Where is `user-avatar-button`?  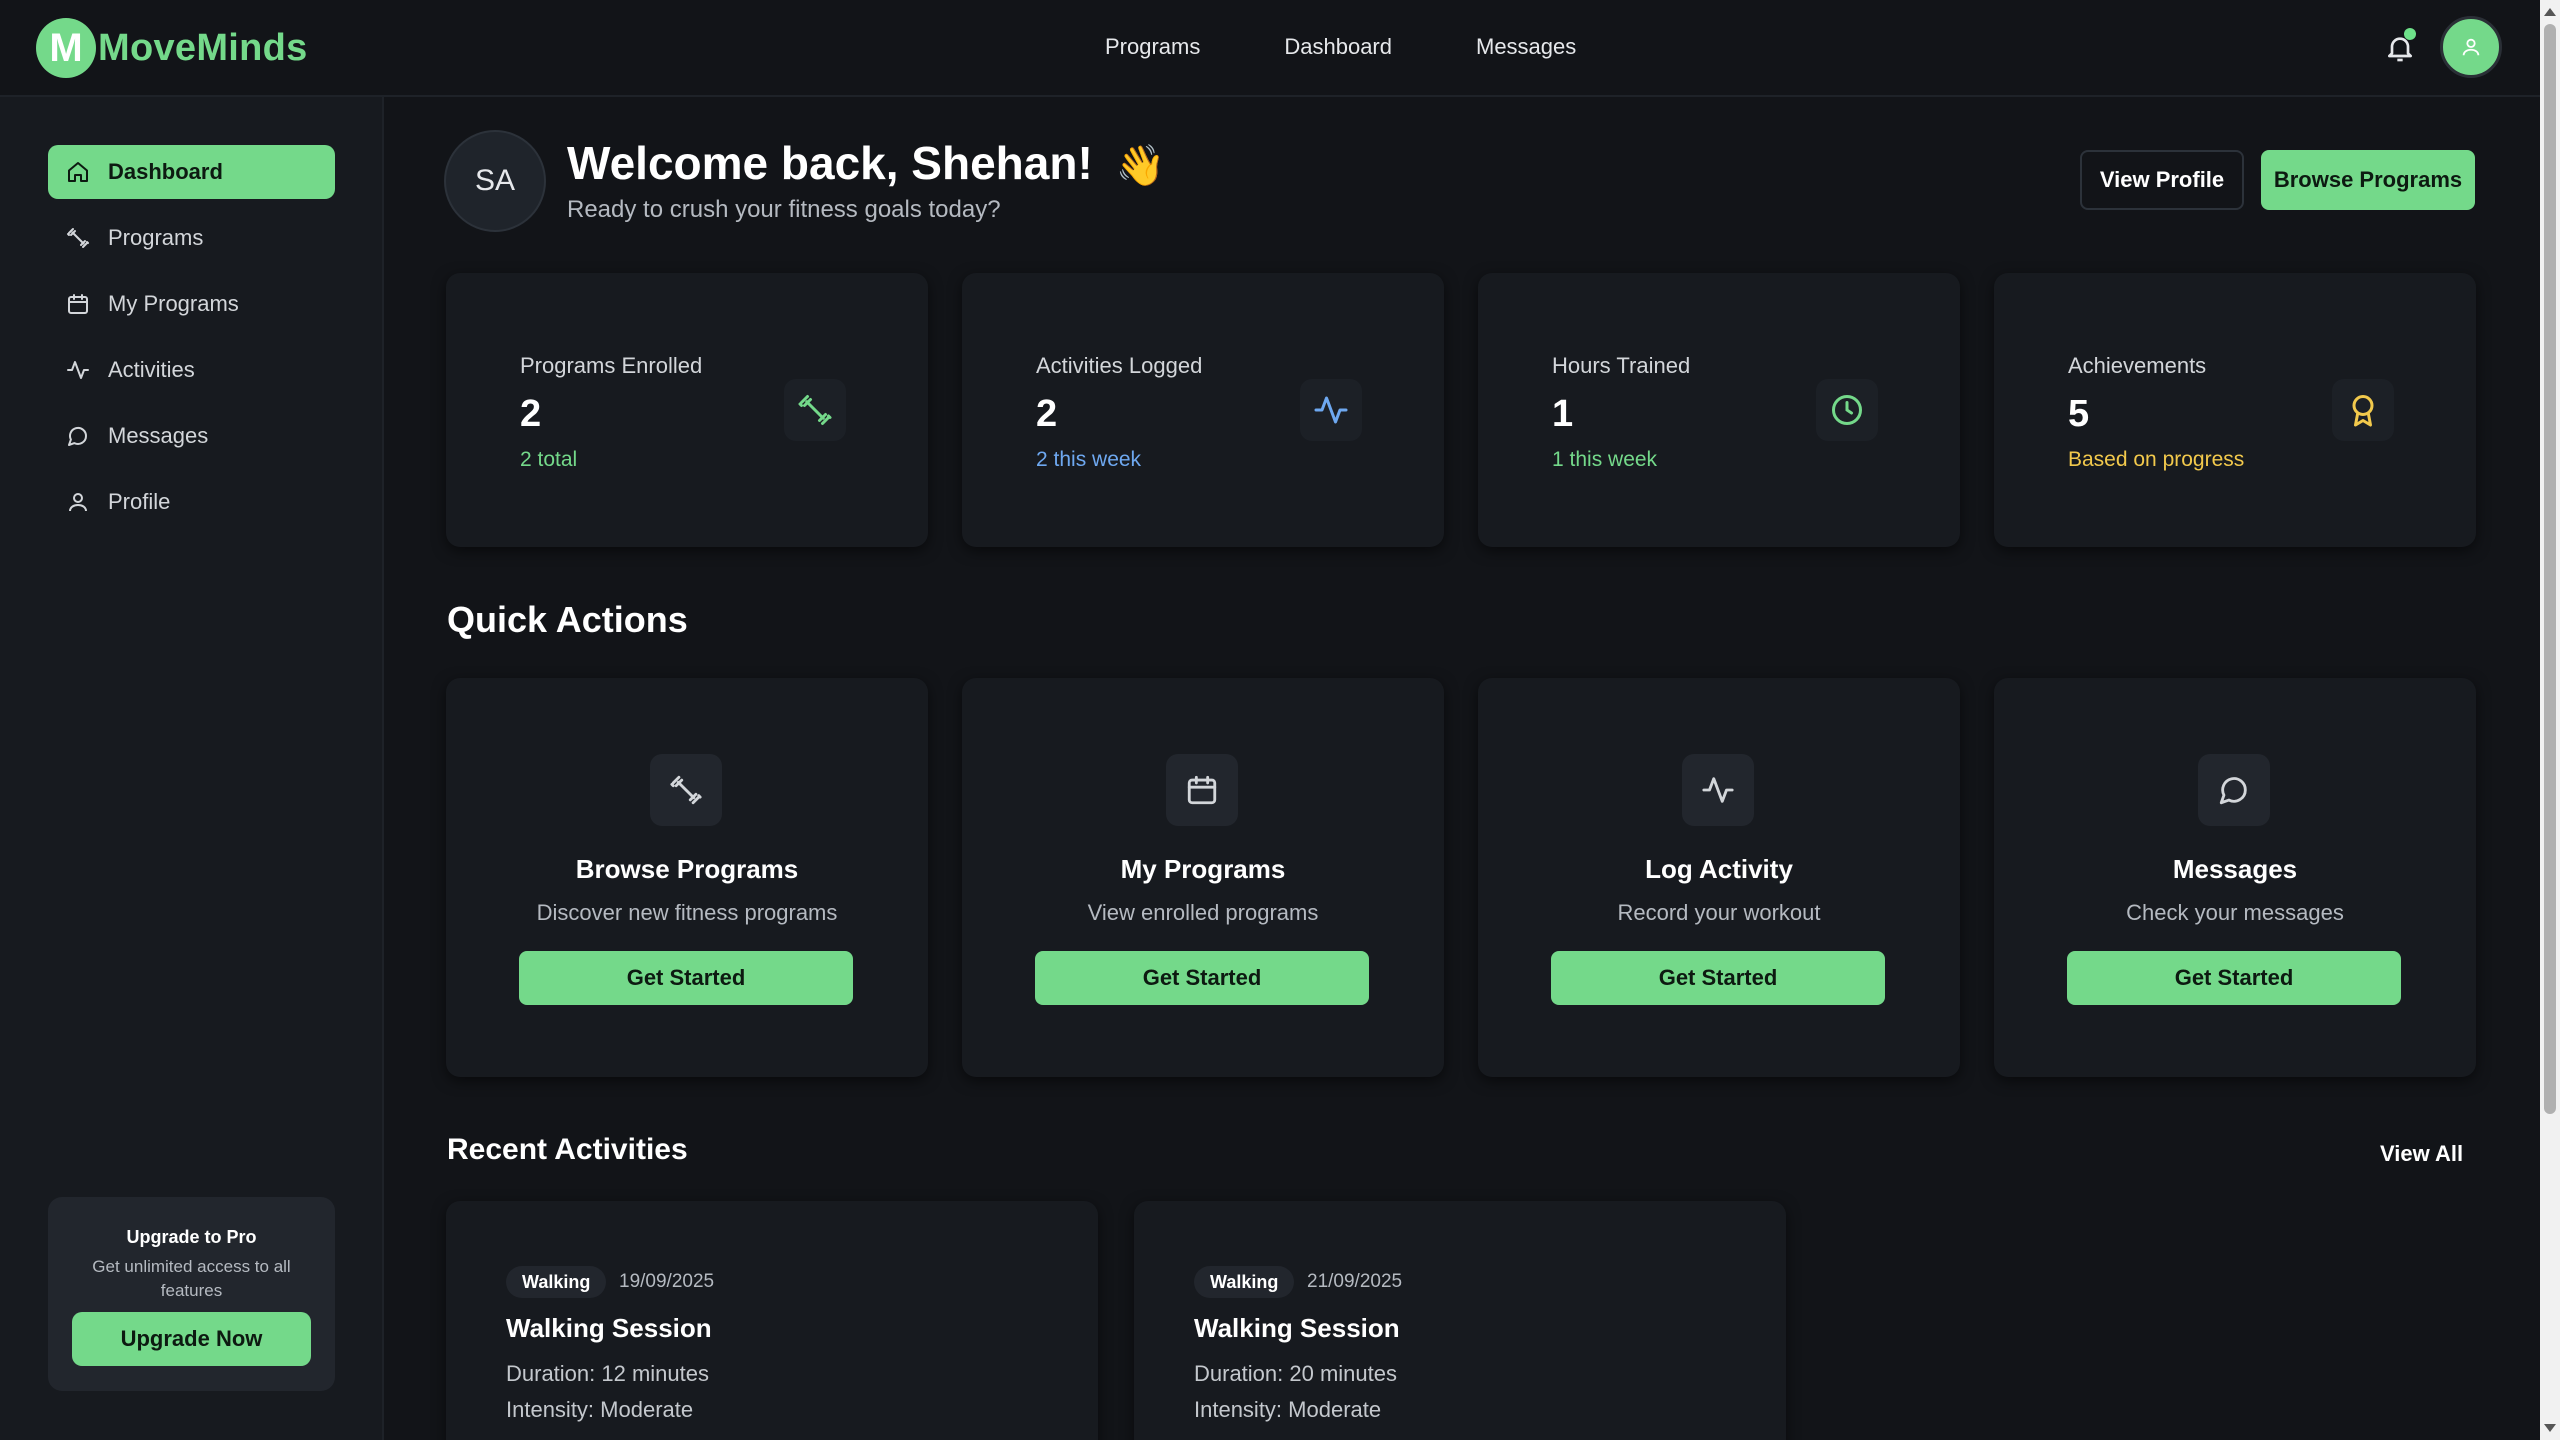 user-avatar-button is located at coordinates (2471, 47).